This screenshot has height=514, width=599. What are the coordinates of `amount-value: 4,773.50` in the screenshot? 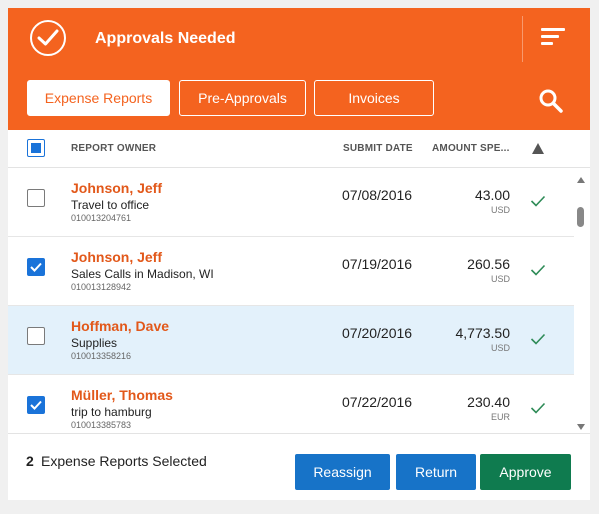 It's located at (483, 333).